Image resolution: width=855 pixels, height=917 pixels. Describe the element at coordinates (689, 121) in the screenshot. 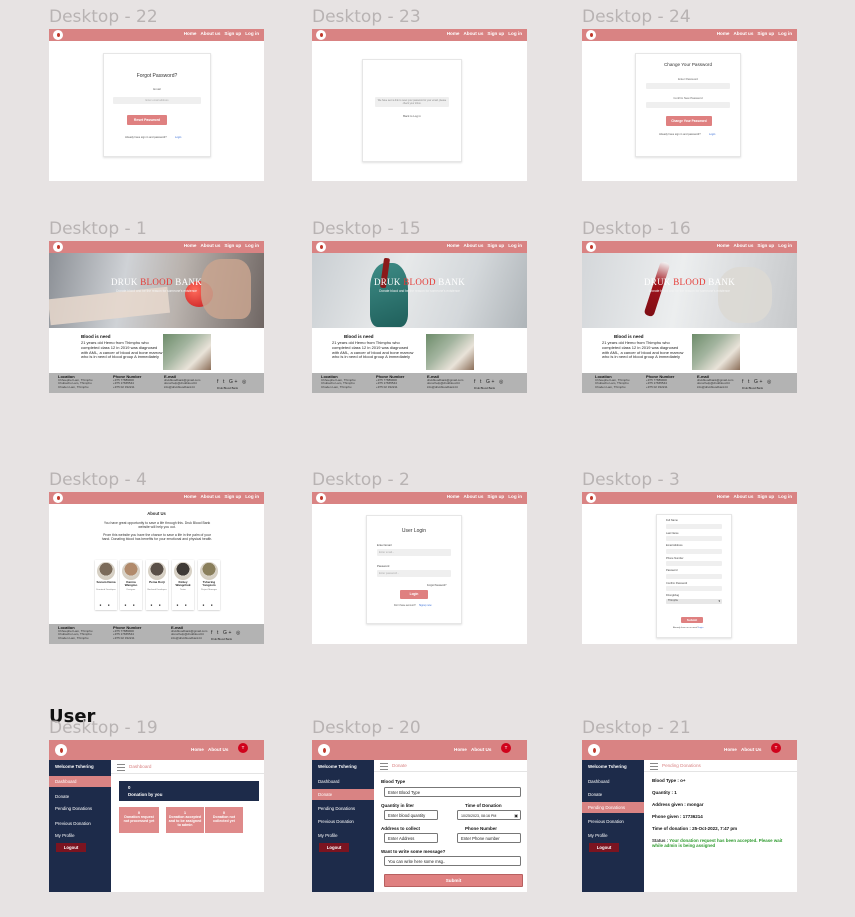

I see `change-password-button: Change Your Password` at that location.